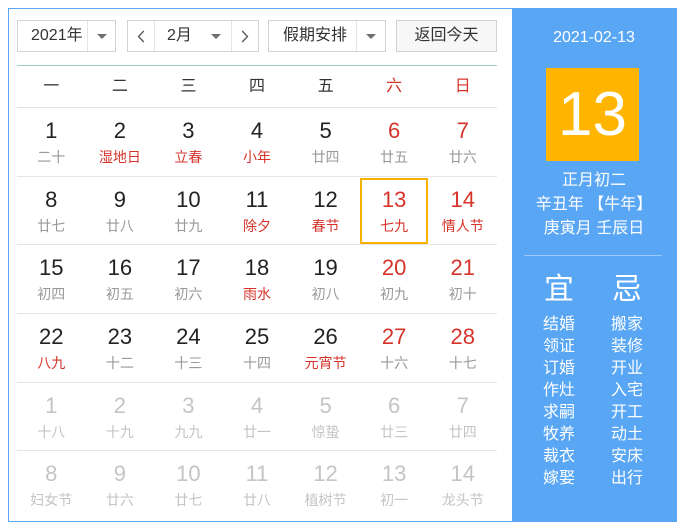 This screenshot has width=678, height=528. What do you see at coordinates (394, 279) in the screenshot?
I see `date-cell: 20 初九` at bounding box center [394, 279].